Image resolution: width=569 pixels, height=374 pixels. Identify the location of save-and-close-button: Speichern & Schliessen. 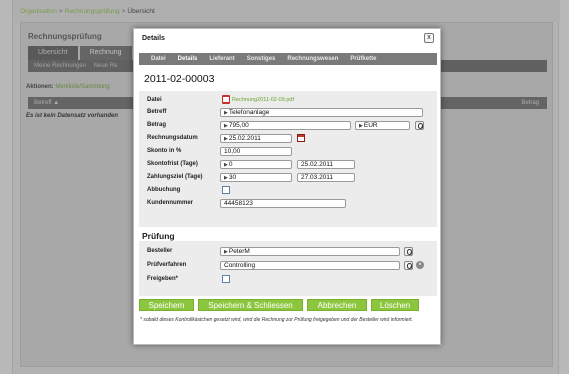
(250, 305).